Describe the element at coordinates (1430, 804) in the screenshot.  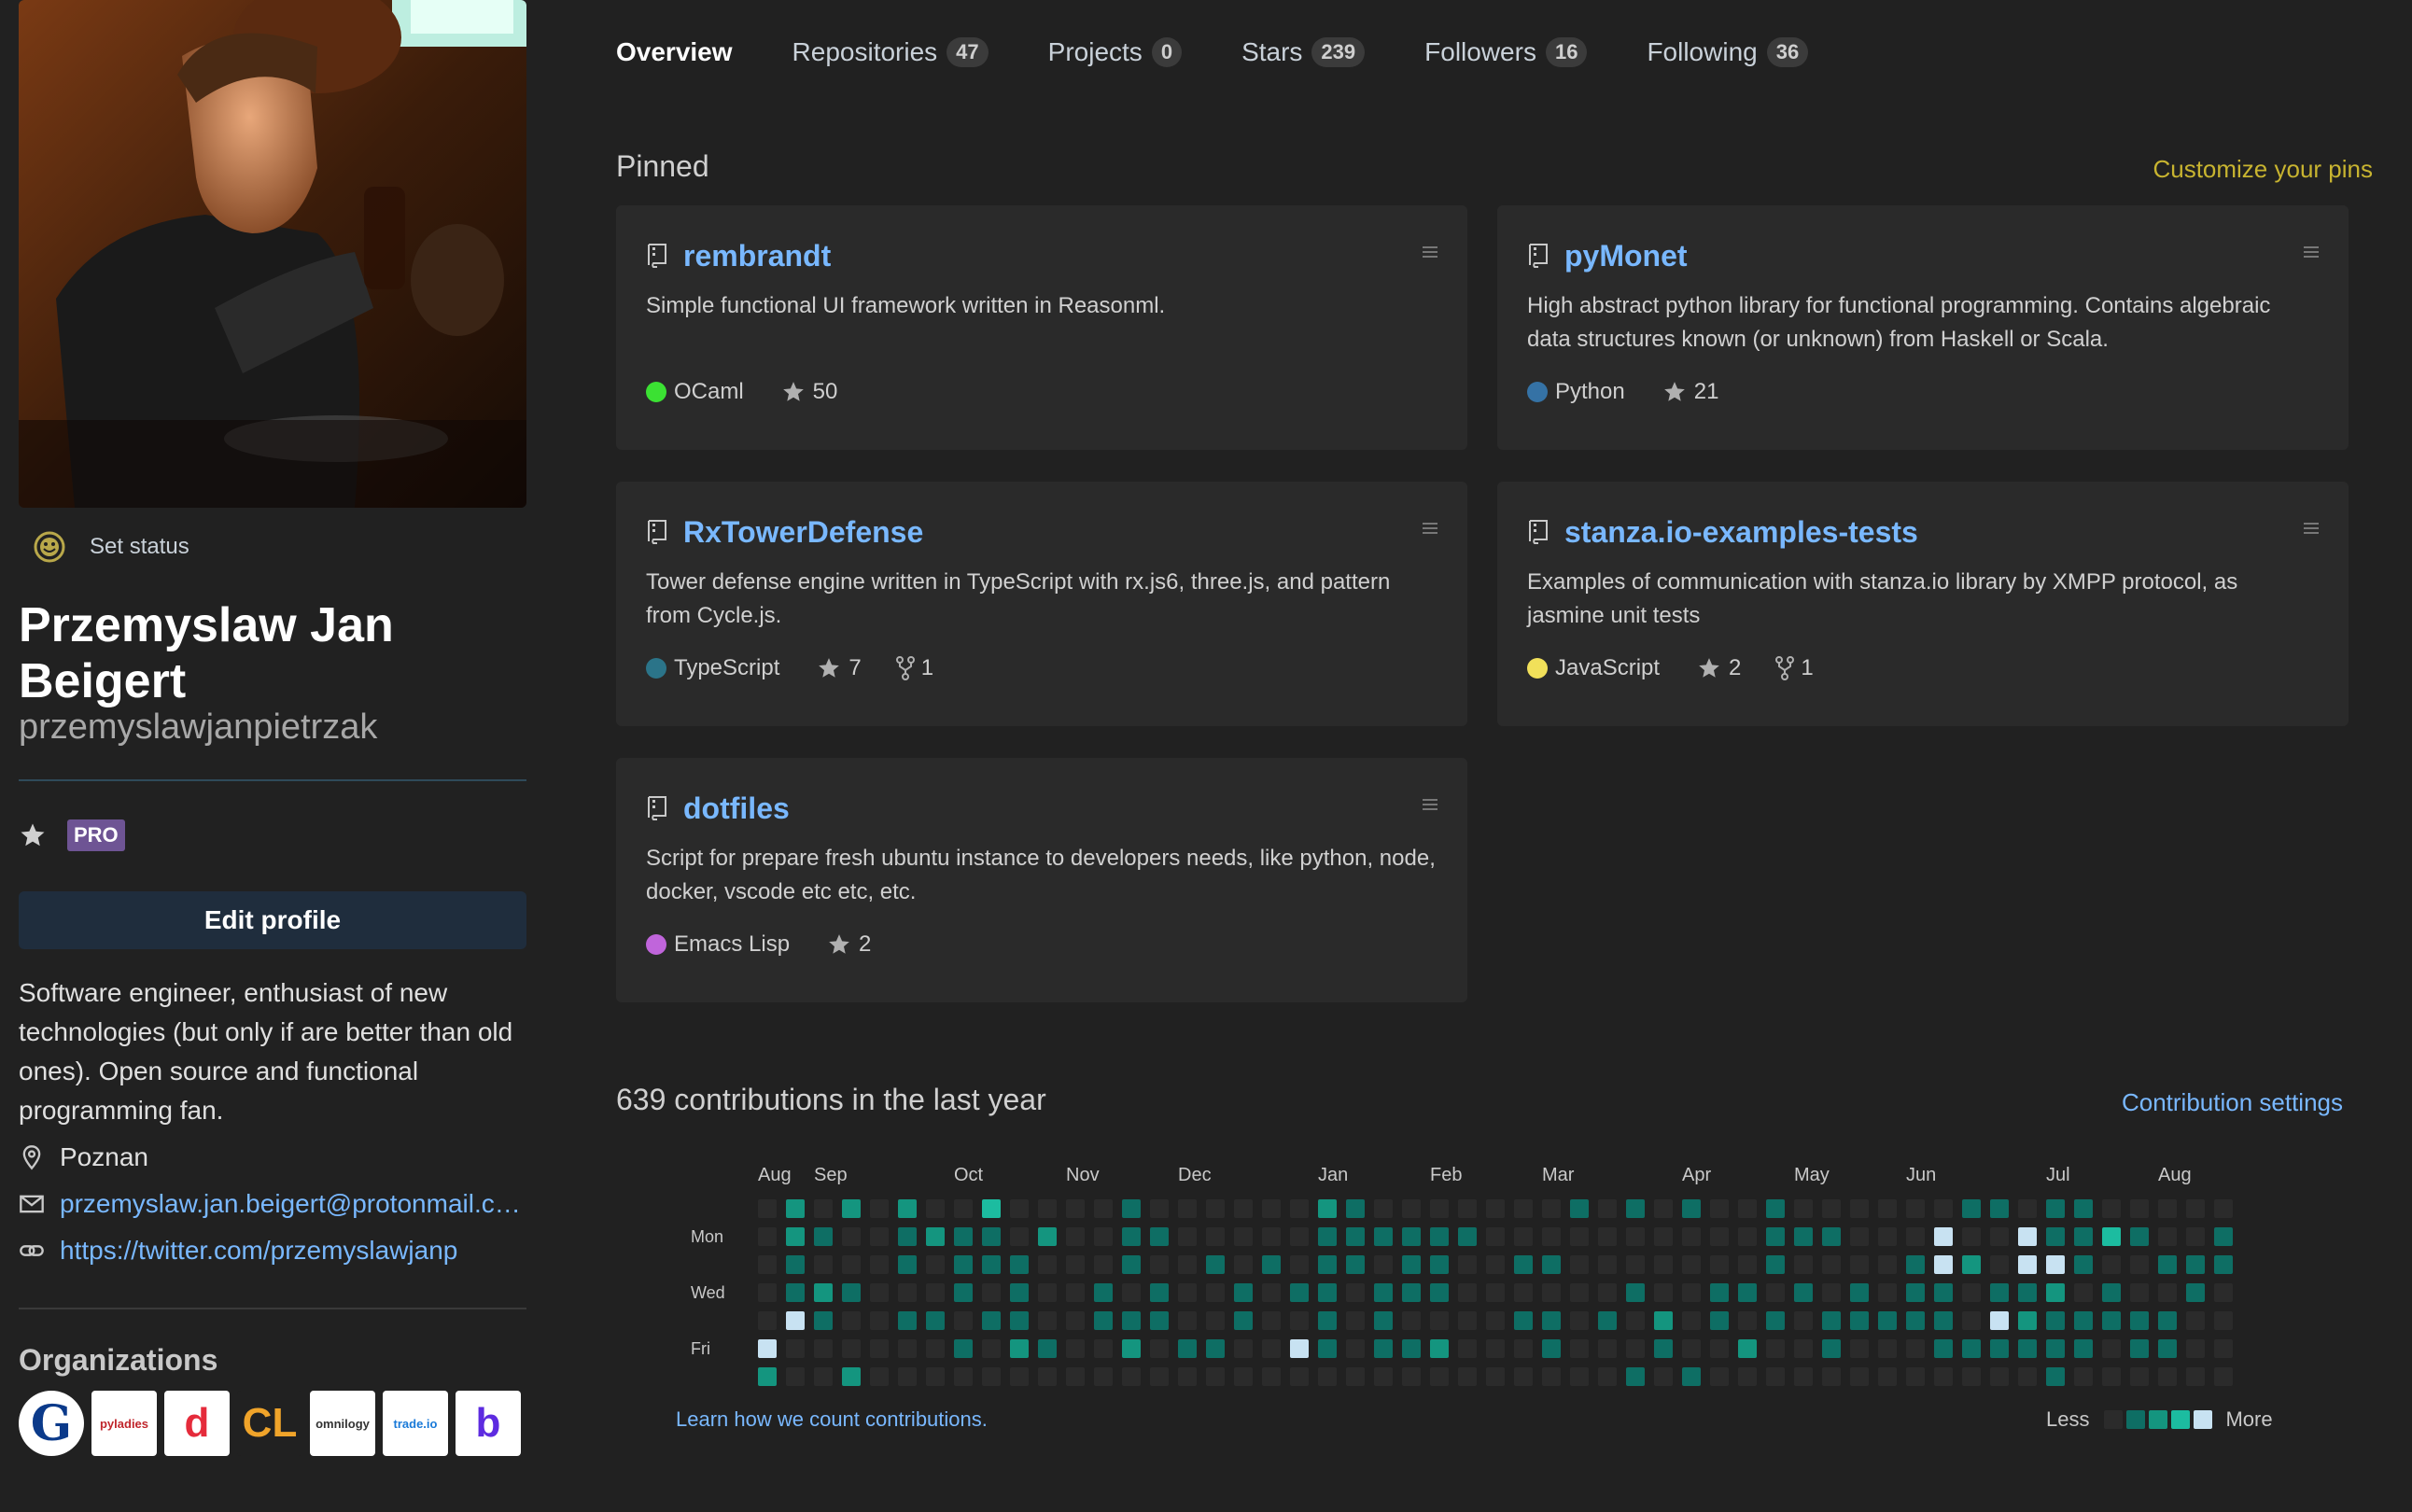
I see `drag-handle-icon` at that location.